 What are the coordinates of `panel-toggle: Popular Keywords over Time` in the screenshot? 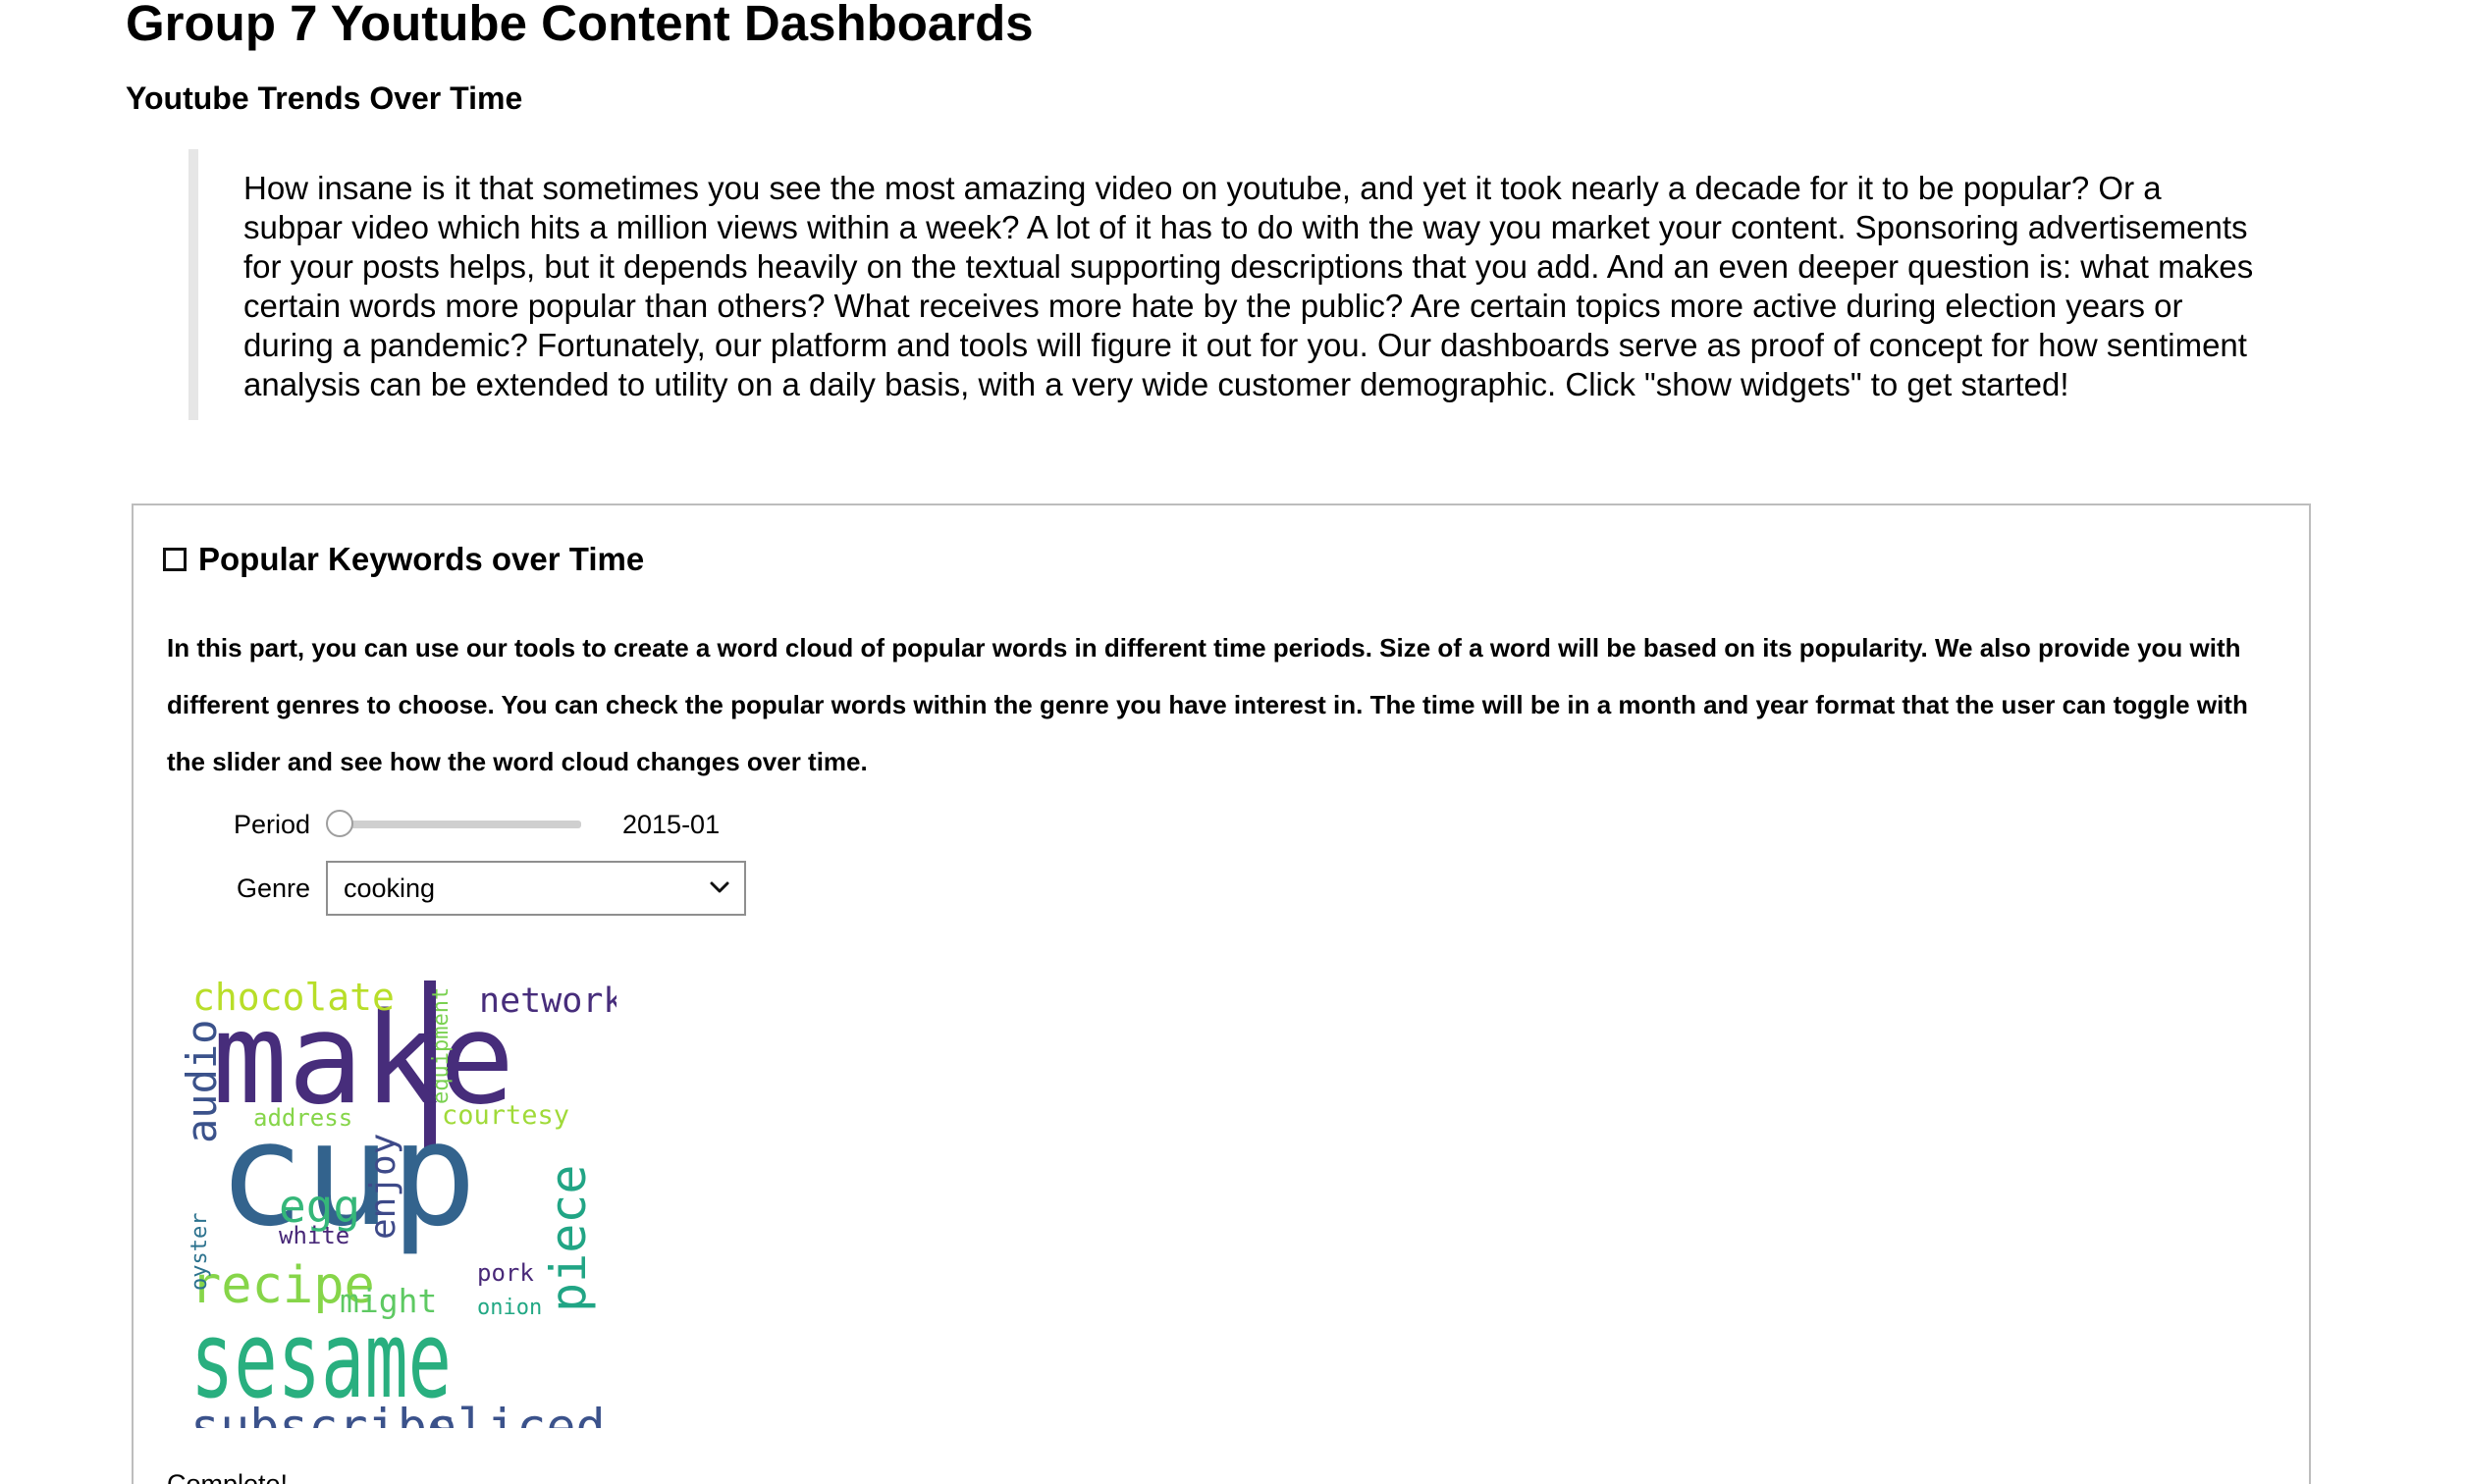 It's located at (403, 559).